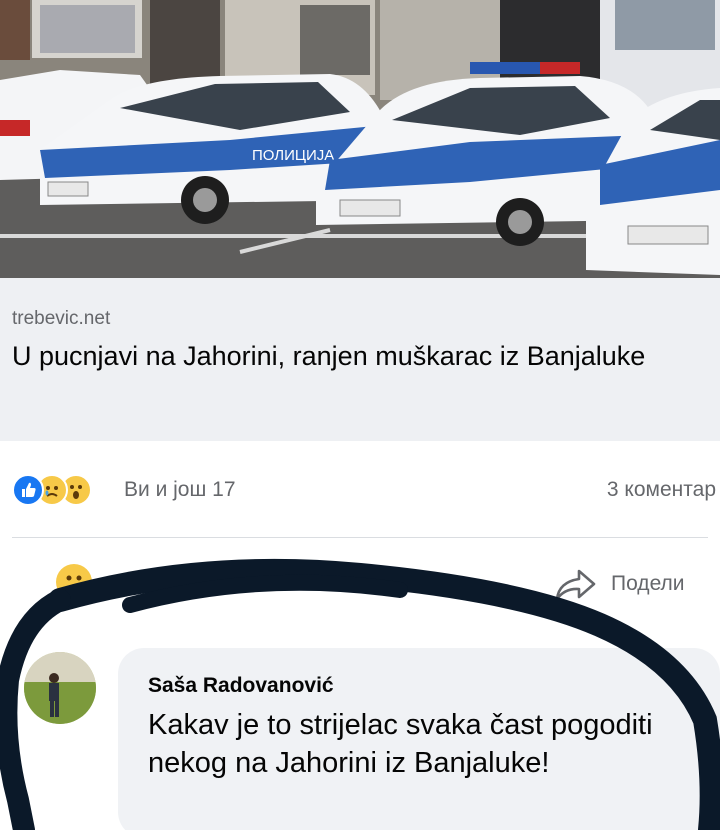  Describe the element at coordinates (180, 490) in the screenshot. I see `reactions-summary: Ви и још 17` at that location.